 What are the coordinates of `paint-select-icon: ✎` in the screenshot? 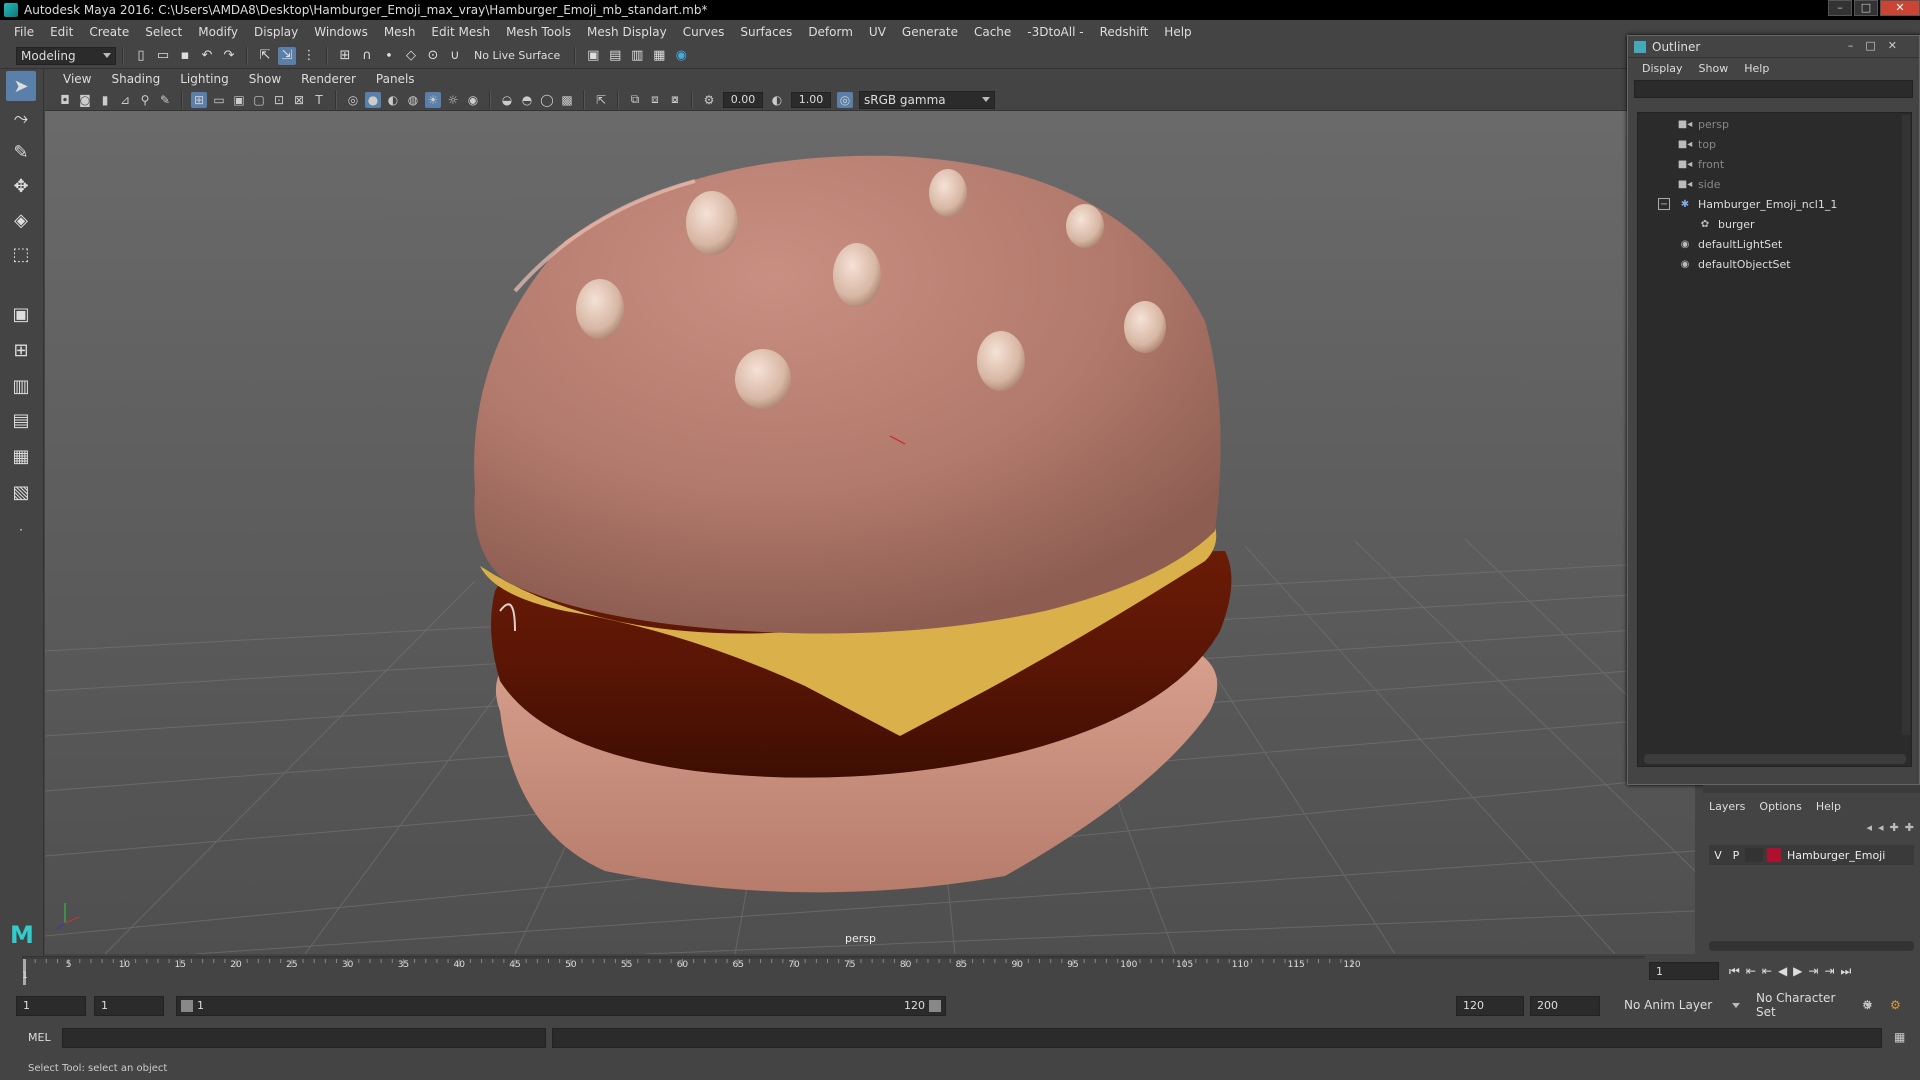 It's located at (21, 152).